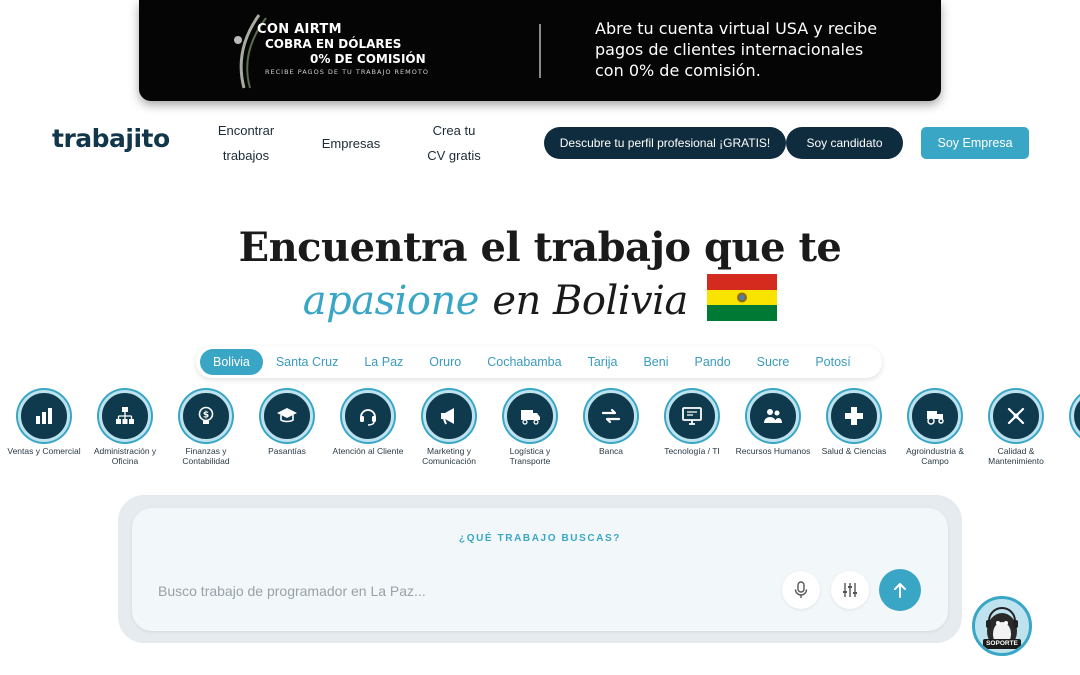 This screenshot has height=675, width=1080. I want to click on arrow-up-icon, so click(900, 590).